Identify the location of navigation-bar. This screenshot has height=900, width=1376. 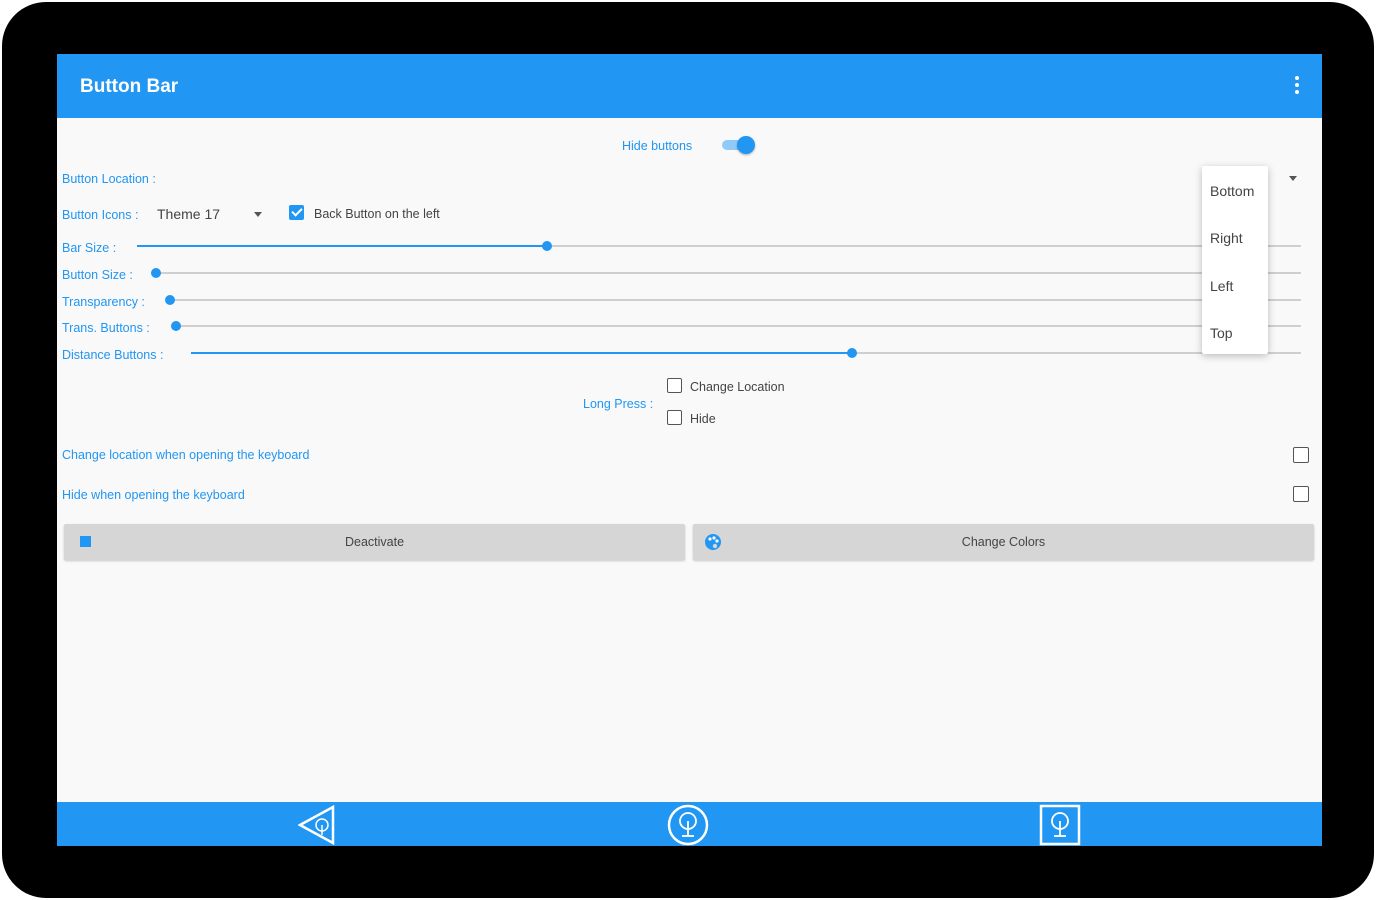
(689, 824).